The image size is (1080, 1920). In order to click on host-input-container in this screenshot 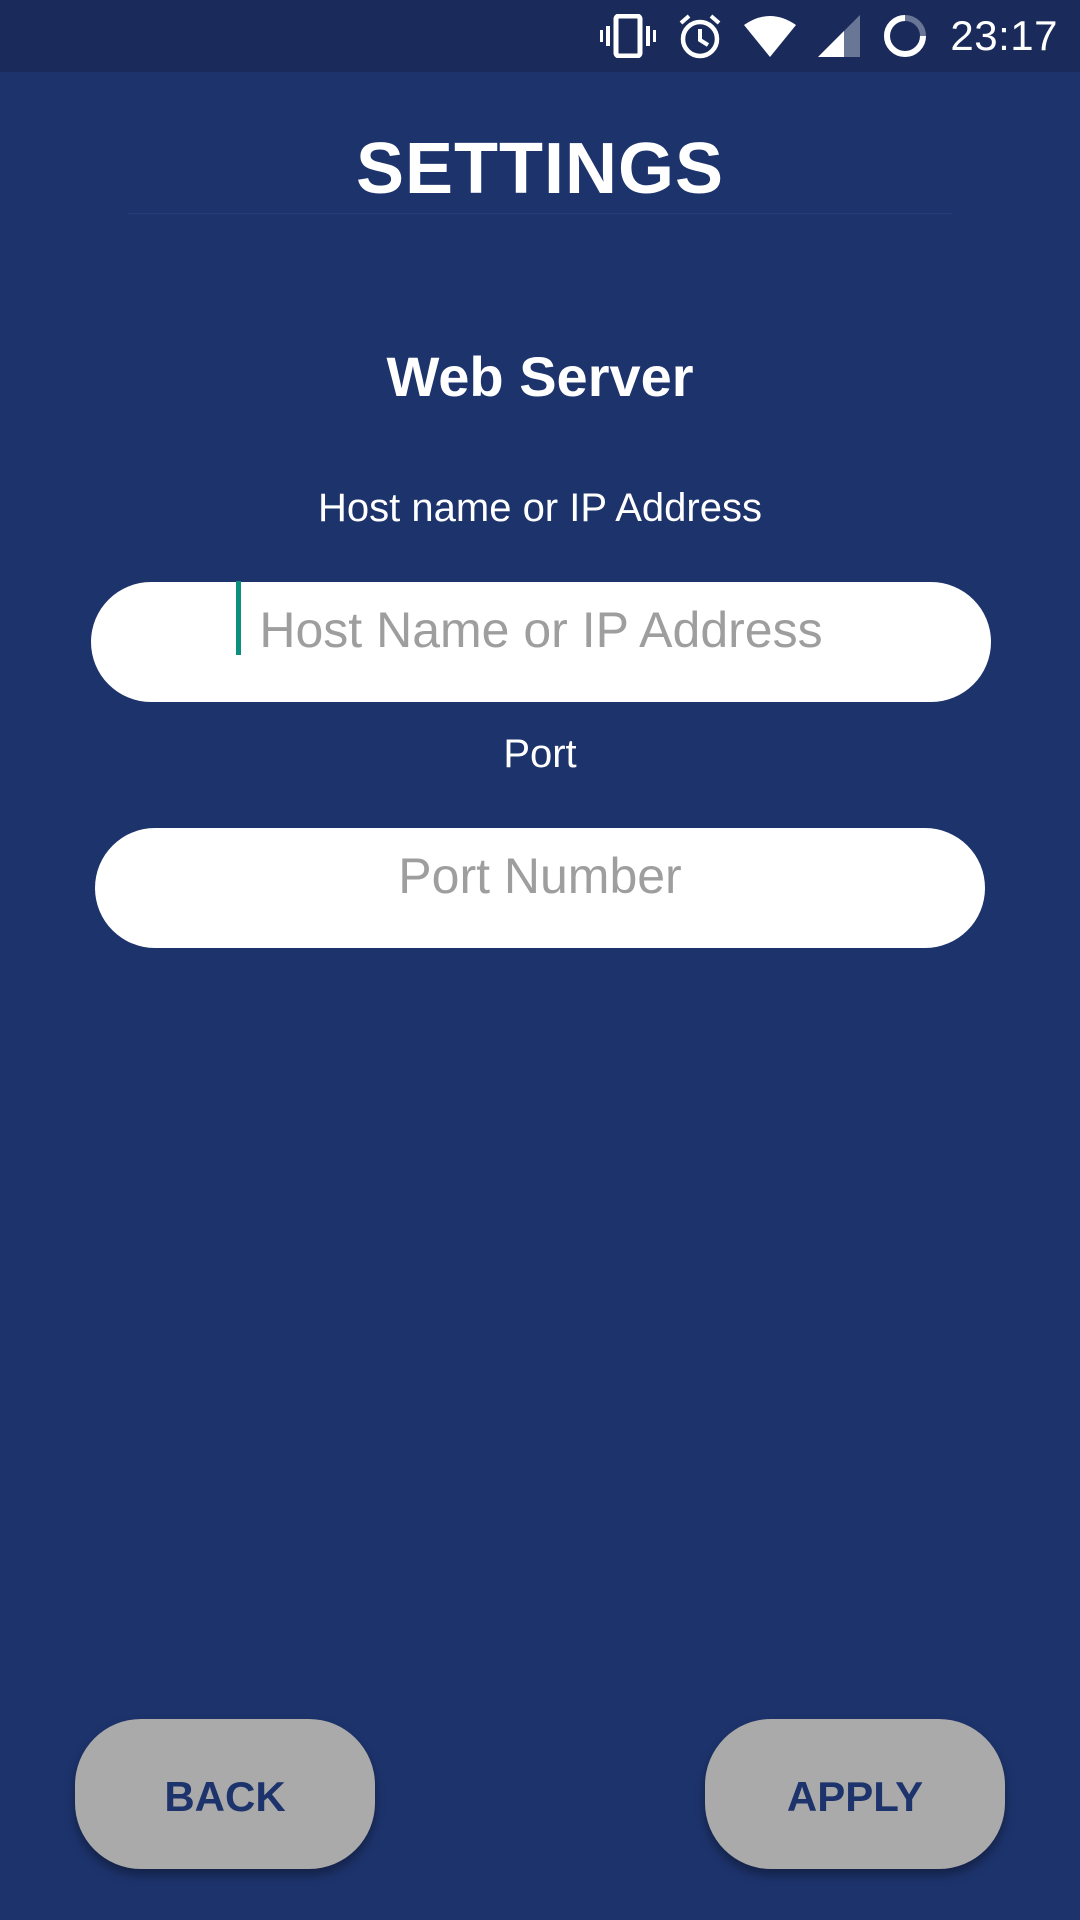, I will do `click(541, 642)`.